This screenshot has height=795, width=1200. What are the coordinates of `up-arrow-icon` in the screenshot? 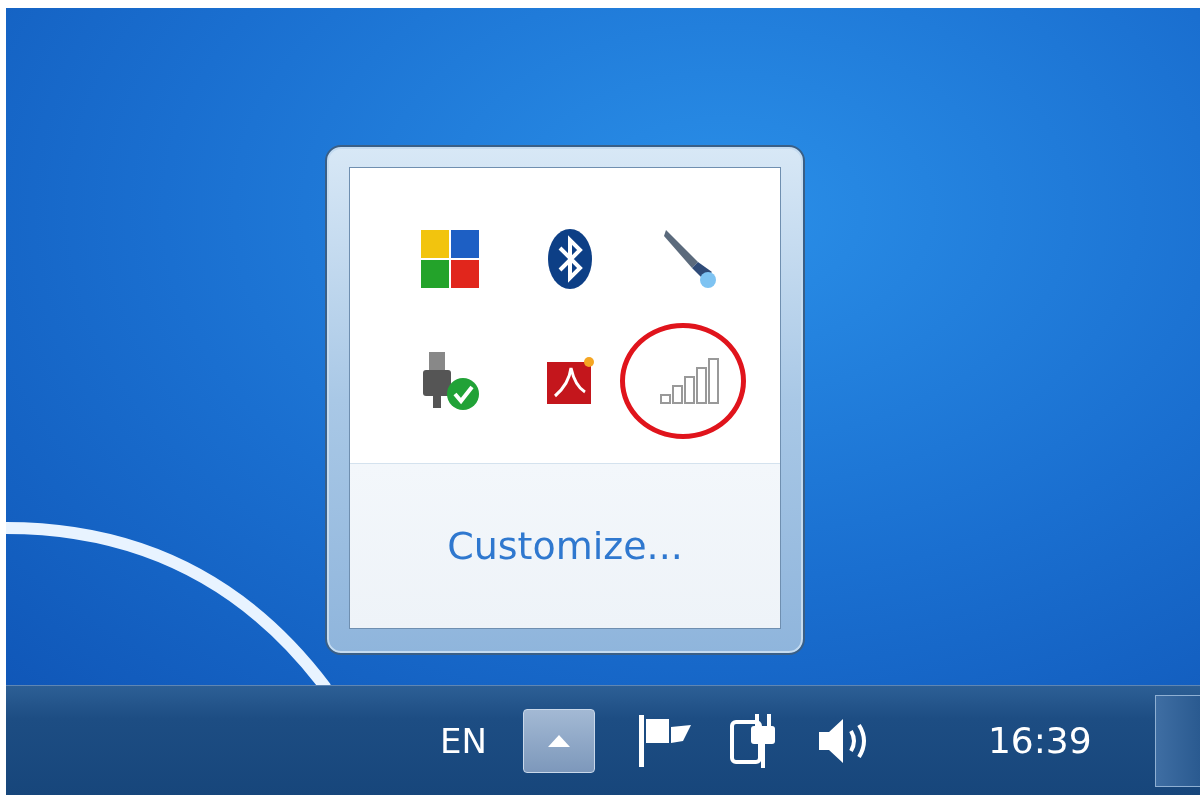 It's located at (558, 740).